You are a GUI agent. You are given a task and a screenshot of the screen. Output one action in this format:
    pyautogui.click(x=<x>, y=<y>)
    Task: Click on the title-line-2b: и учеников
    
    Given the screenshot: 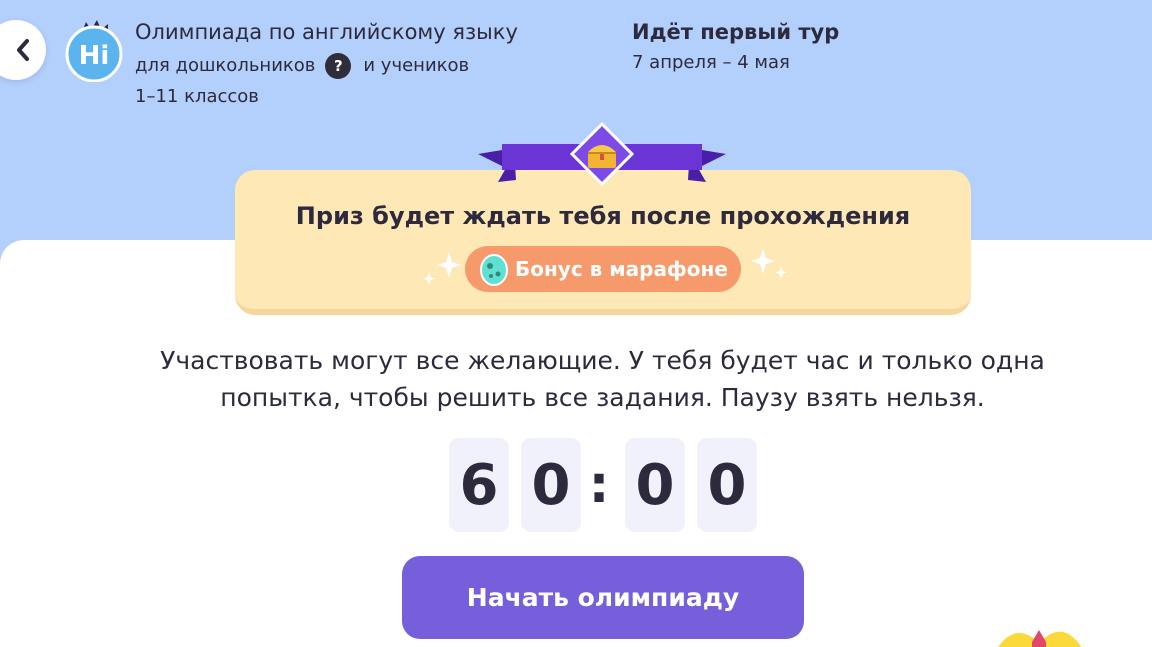 What is the action you would take?
    pyautogui.click(x=416, y=65)
    